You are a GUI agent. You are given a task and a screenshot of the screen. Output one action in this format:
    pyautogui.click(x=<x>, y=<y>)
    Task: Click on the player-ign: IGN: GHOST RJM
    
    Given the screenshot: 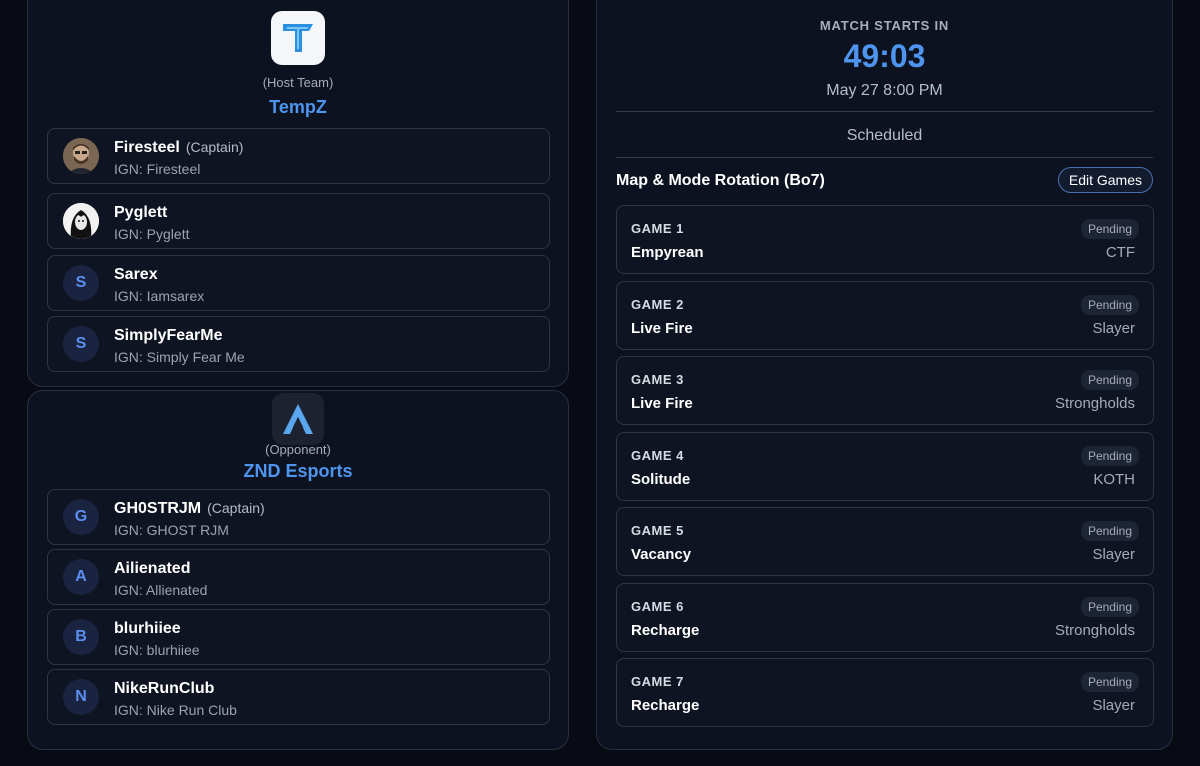 What is the action you would take?
    pyautogui.click(x=171, y=530)
    